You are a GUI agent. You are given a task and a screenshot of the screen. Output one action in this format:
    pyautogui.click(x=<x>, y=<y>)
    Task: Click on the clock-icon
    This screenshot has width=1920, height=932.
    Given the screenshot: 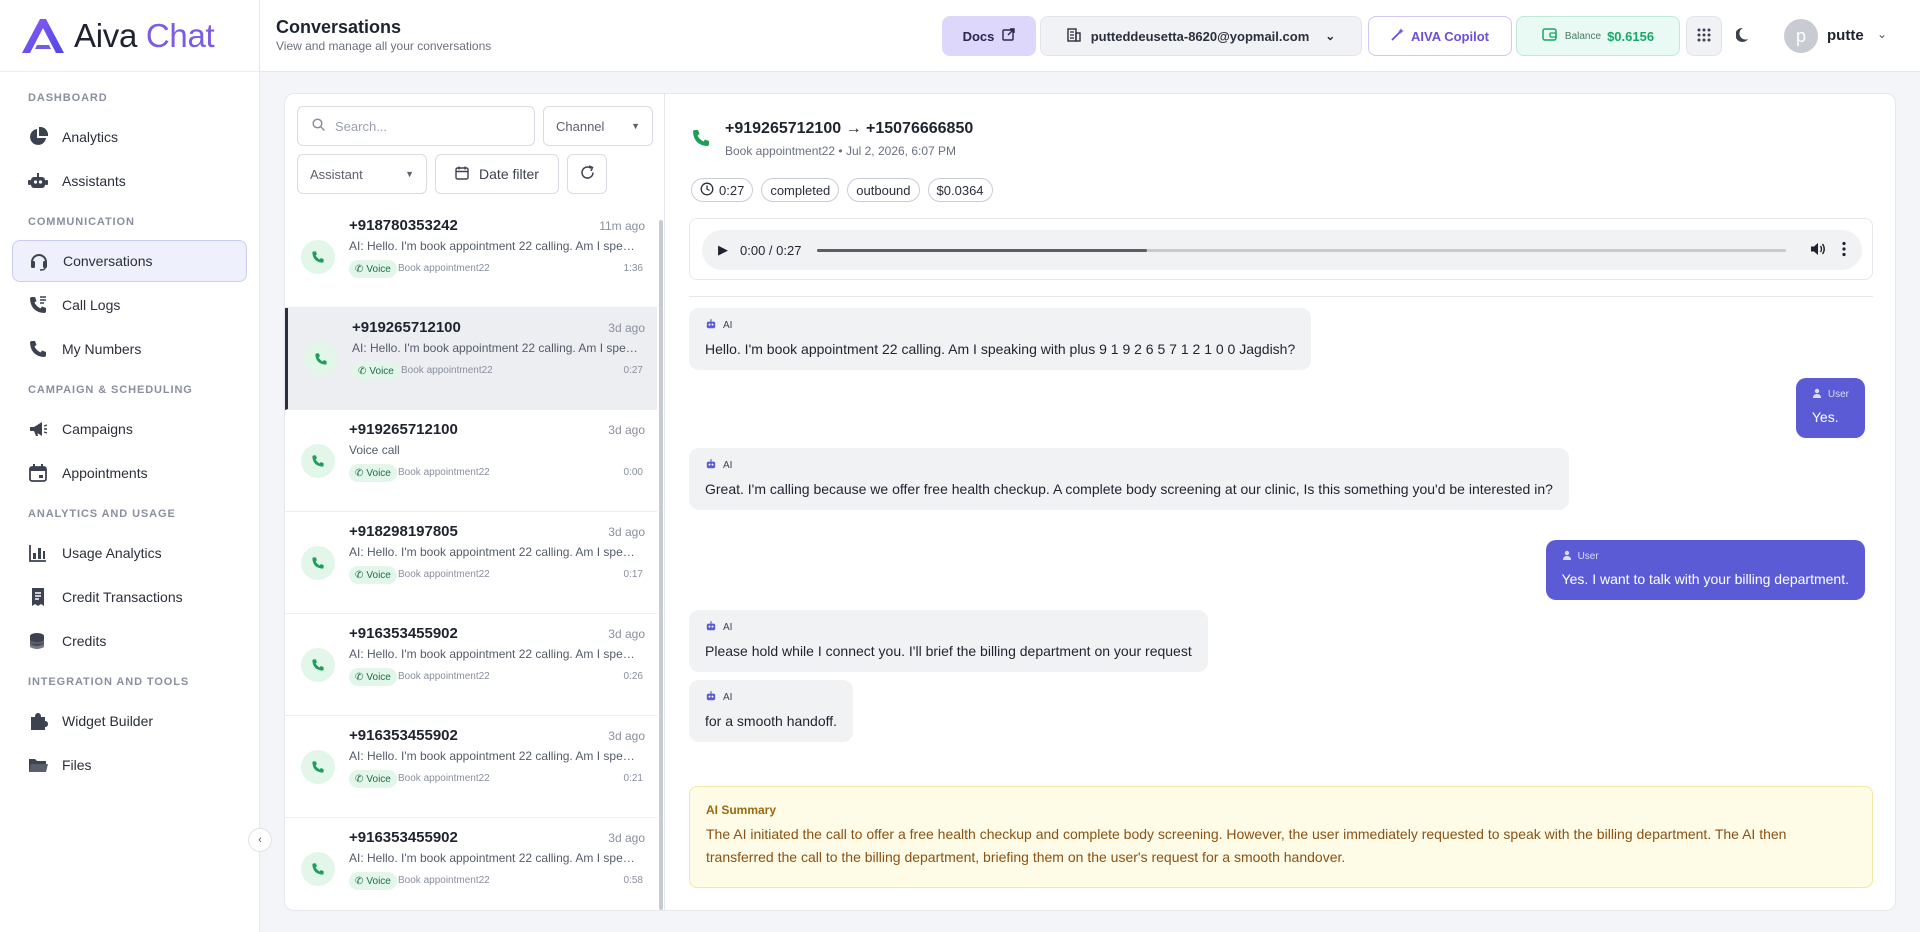 What is the action you would take?
    pyautogui.click(x=707, y=190)
    